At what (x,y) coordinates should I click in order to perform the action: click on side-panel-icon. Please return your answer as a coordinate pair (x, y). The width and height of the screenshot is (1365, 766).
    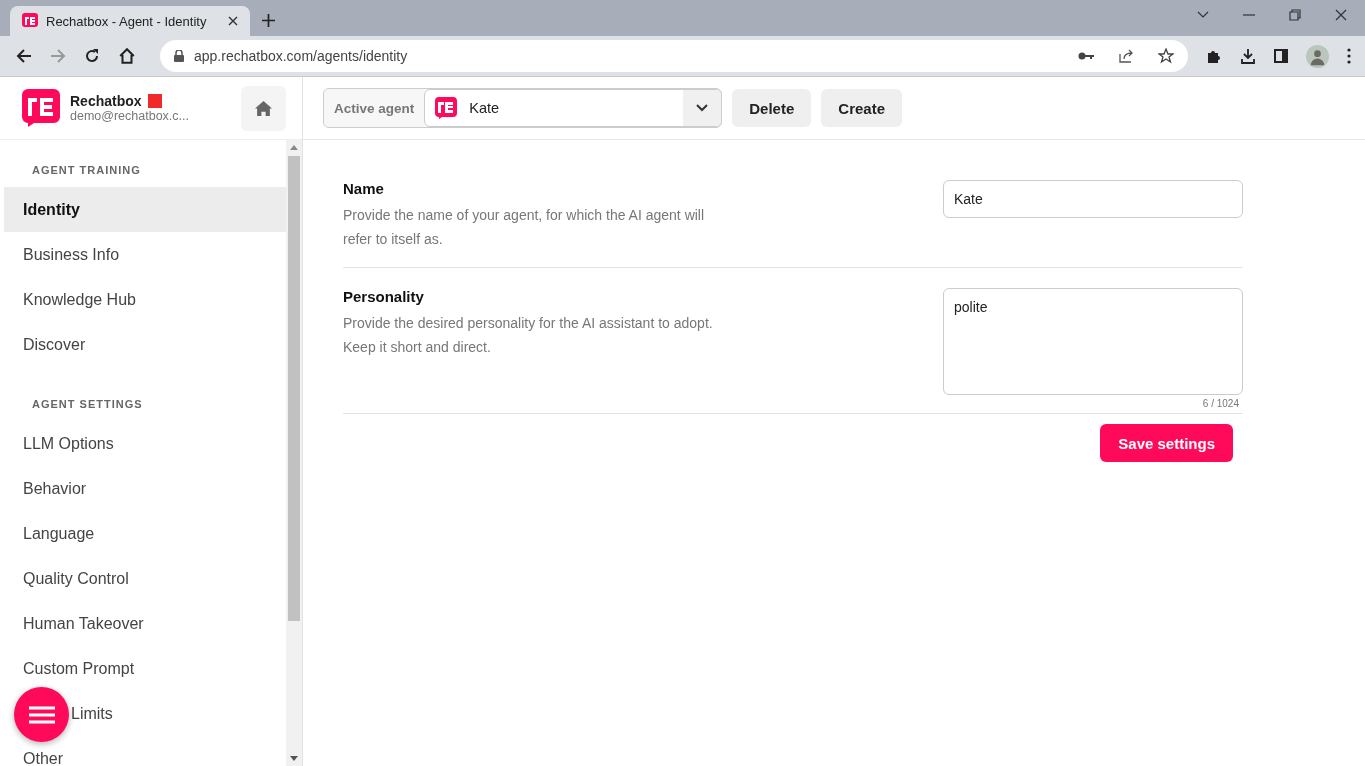
    Looking at the image, I should click on (1281, 56).